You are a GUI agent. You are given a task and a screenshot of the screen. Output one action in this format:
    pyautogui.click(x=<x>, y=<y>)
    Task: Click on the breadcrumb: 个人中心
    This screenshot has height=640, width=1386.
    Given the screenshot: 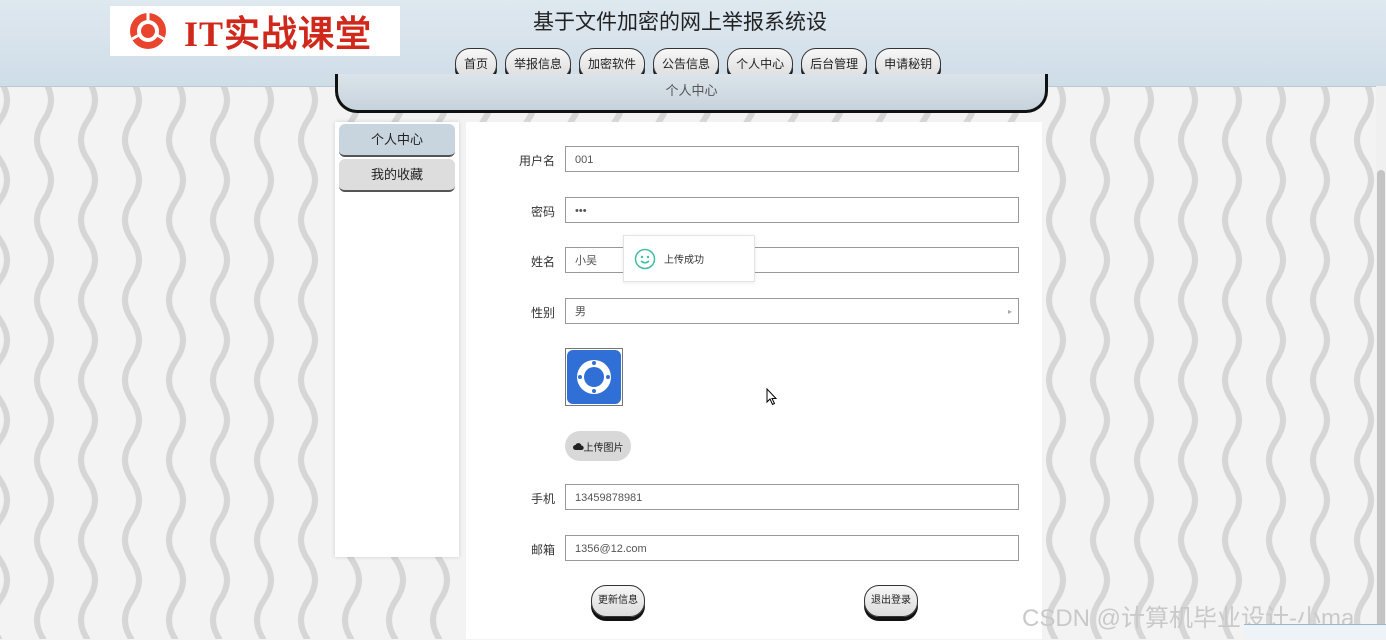 What is the action you would take?
    pyautogui.click(x=691, y=93)
    